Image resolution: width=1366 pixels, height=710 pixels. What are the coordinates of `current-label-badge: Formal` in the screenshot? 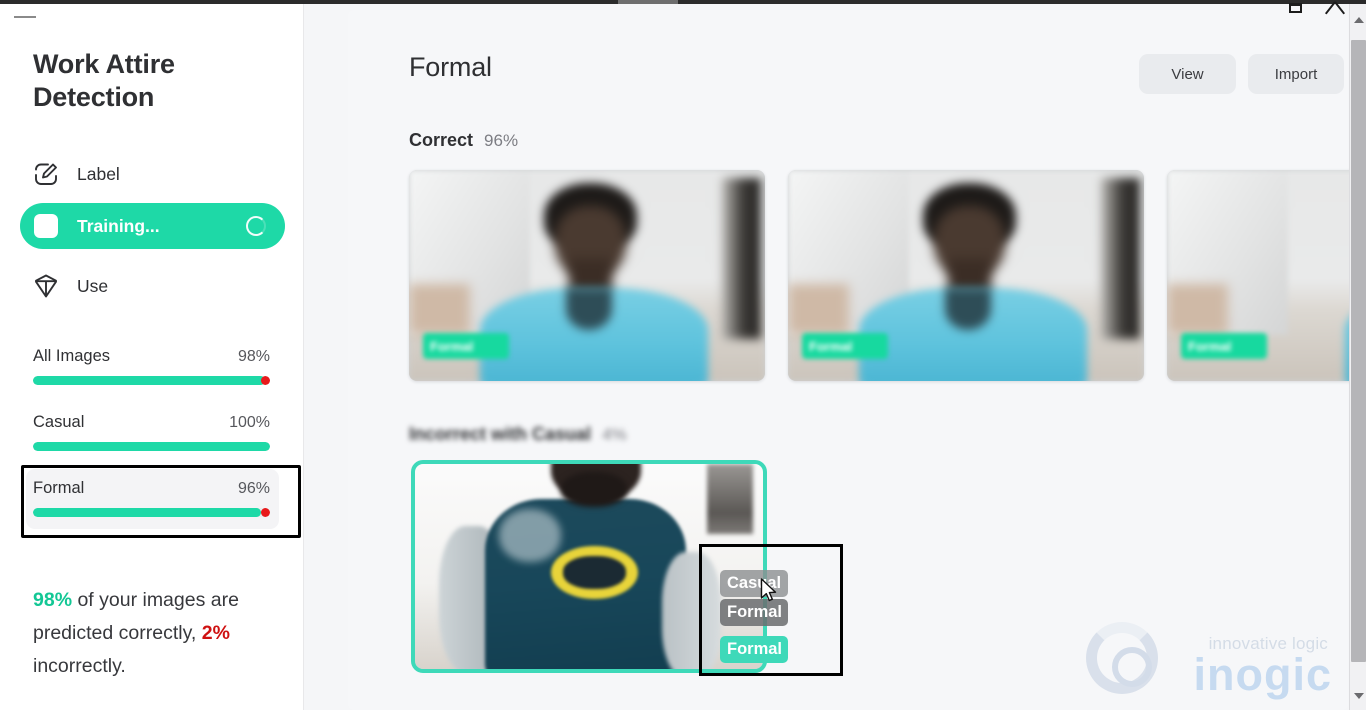 It's located at (754, 649).